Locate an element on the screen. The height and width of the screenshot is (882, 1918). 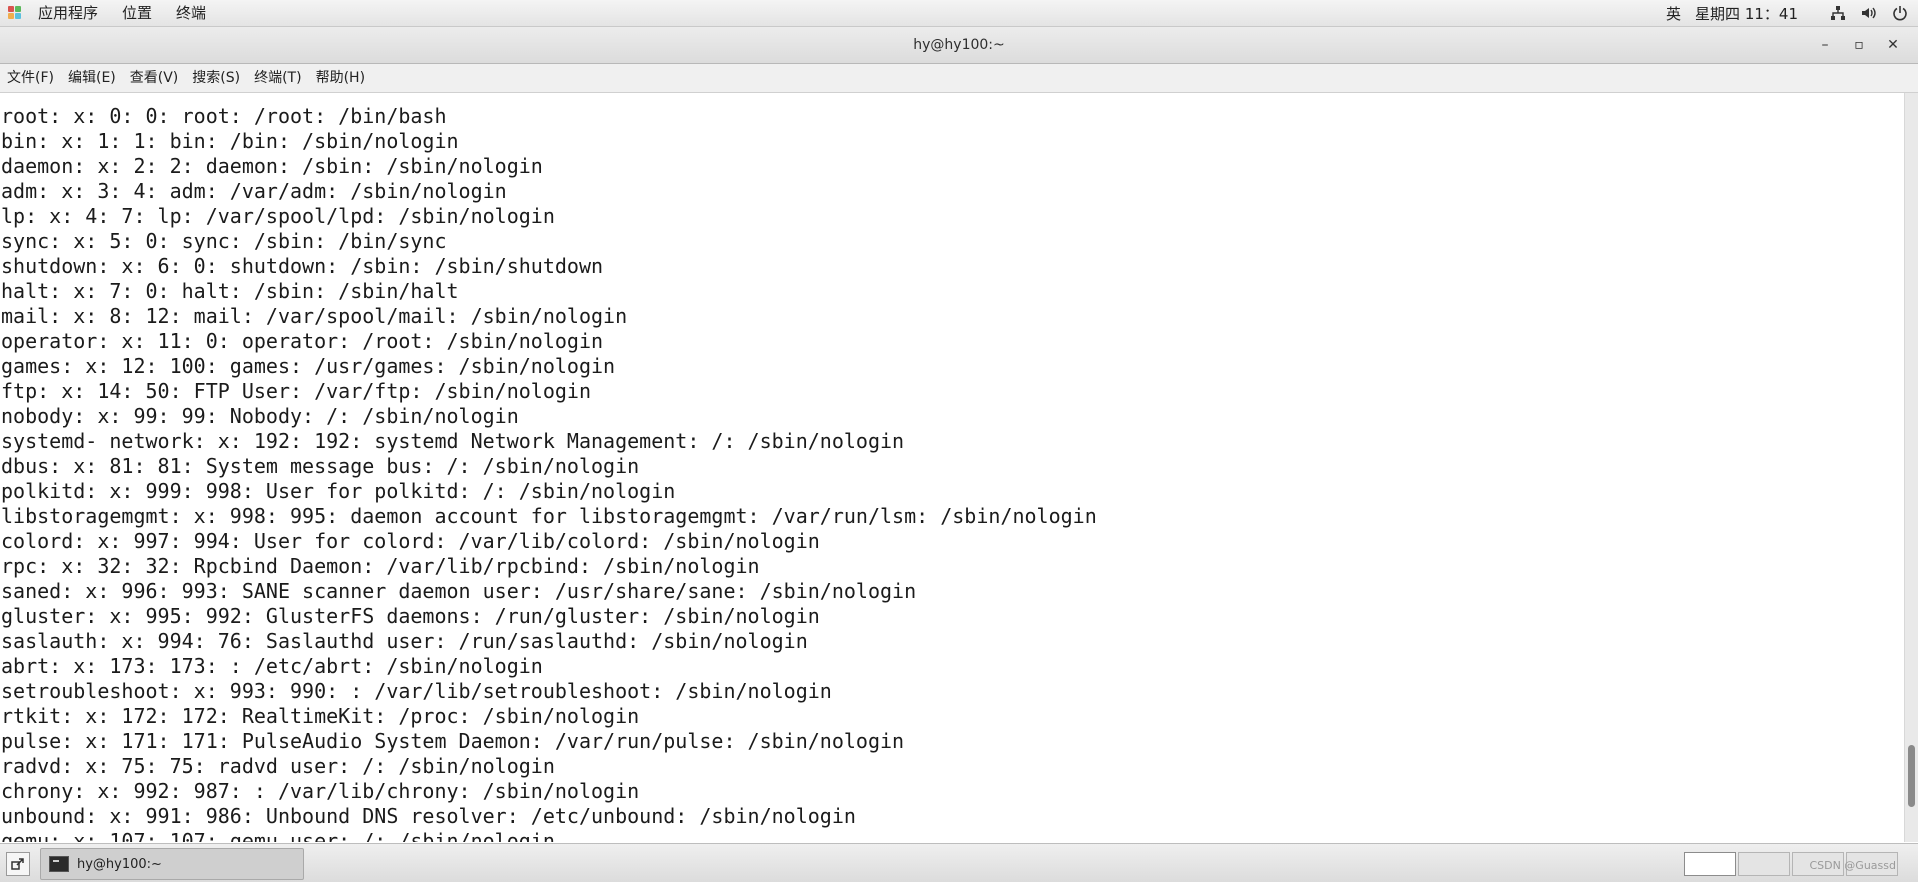
window-title: hy@hy100:~ is located at coordinates (959, 45).